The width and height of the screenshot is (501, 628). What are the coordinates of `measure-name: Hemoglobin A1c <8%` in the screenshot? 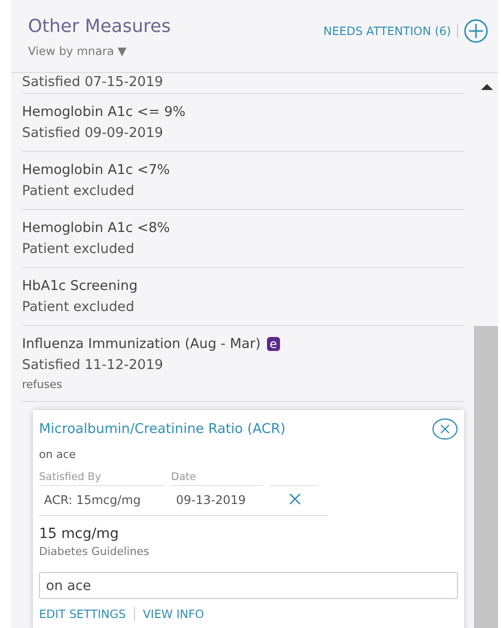 It's located at (96, 228).